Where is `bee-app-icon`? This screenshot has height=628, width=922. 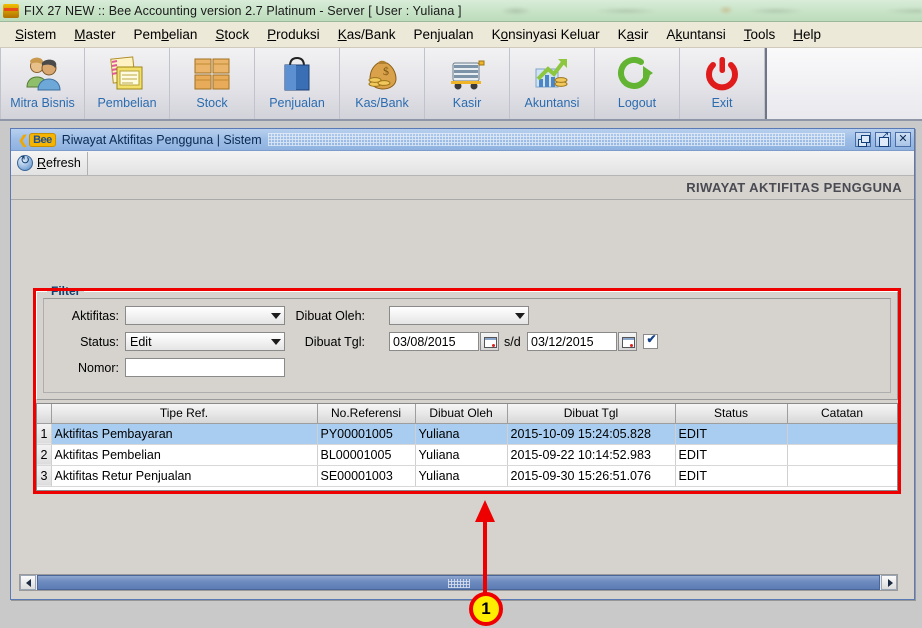 bee-app-icon is located at coordinates (11, 10).